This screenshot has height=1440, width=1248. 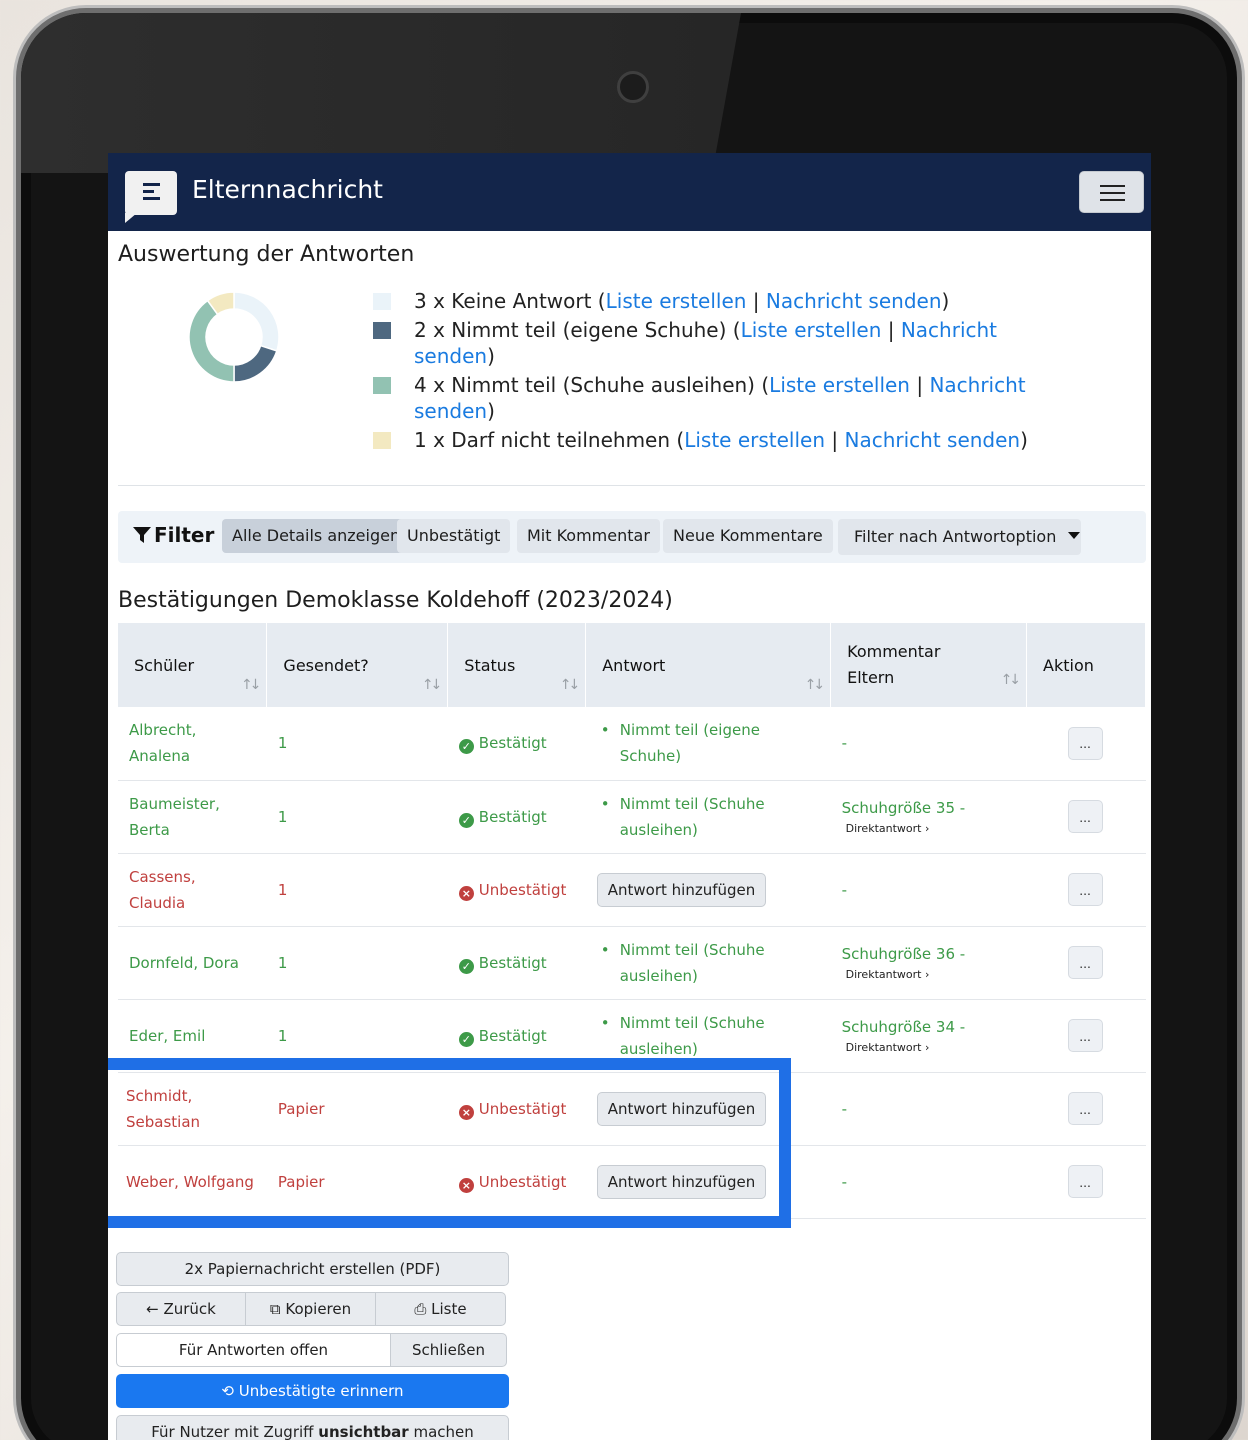 What do you see at coordinates (503, 301) in the screenshot?
I see `legend-count-text: 3 x Keine Antwort` at bounding box center [503, 301].